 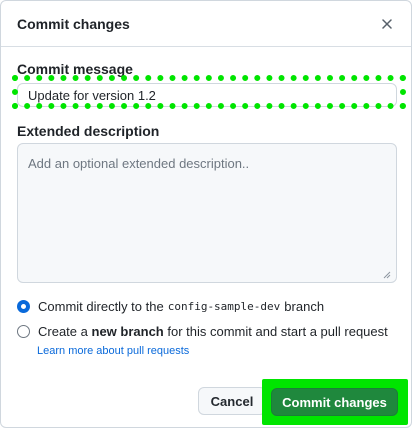 What do you see at coordinates (113, 351) in the screenshot?
I see `learn-more-link: Learn more about pull requests` at bounding box center [113, 351].